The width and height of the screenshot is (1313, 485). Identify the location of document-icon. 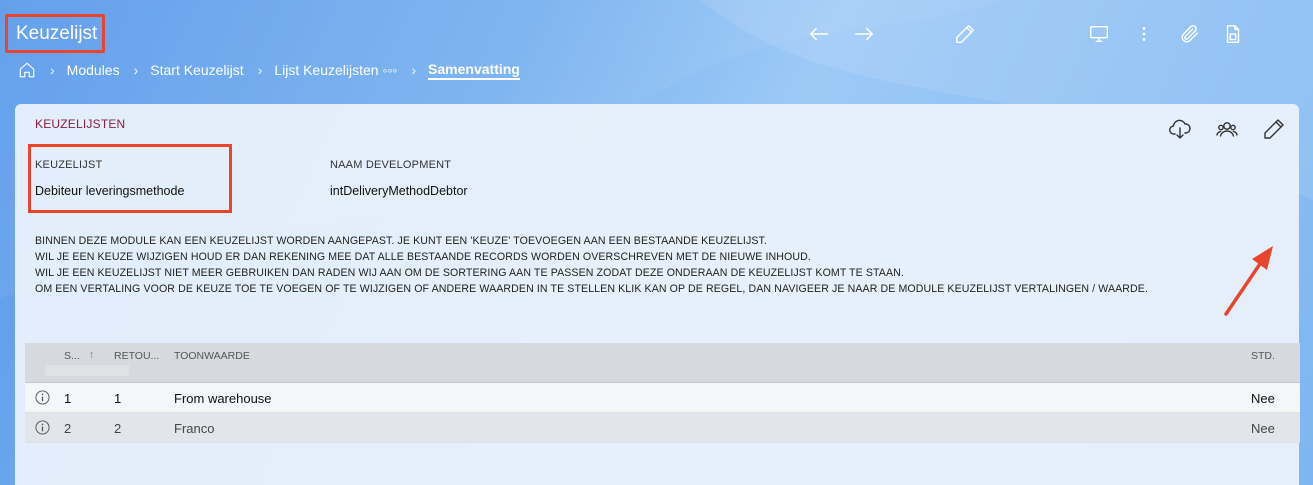
(1233, 34).